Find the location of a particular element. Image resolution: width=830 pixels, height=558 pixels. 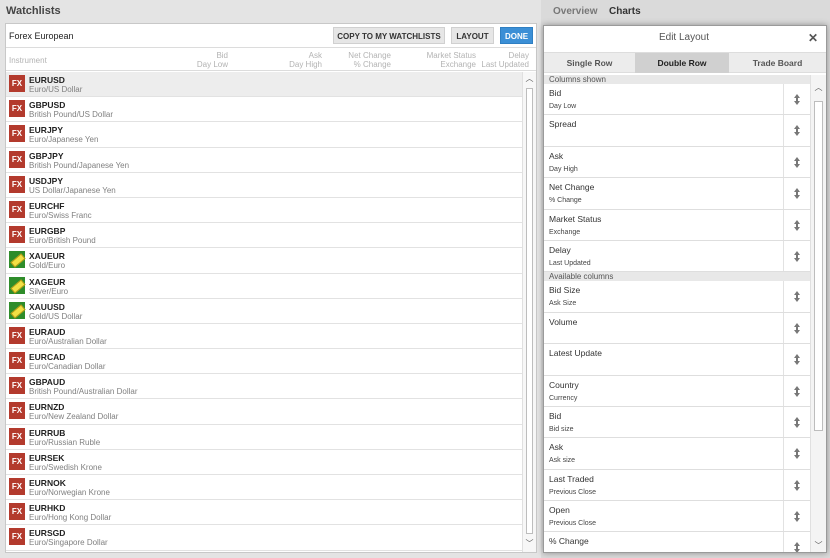

dialog-scrollbar: ︿ ﹀ is located at coordinates (818, 313).